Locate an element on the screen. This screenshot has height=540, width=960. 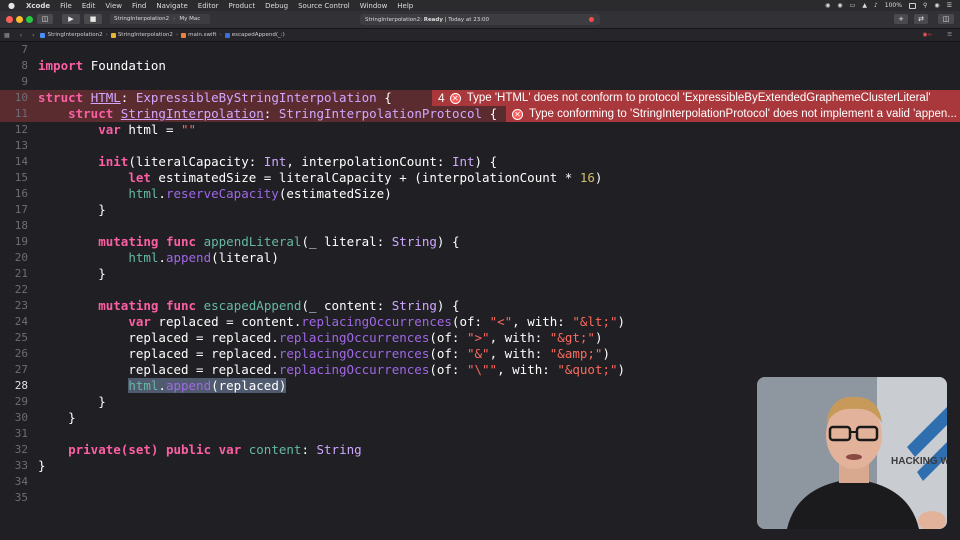
code-line: 12 var html = "" is located at coordinates (480, 130).